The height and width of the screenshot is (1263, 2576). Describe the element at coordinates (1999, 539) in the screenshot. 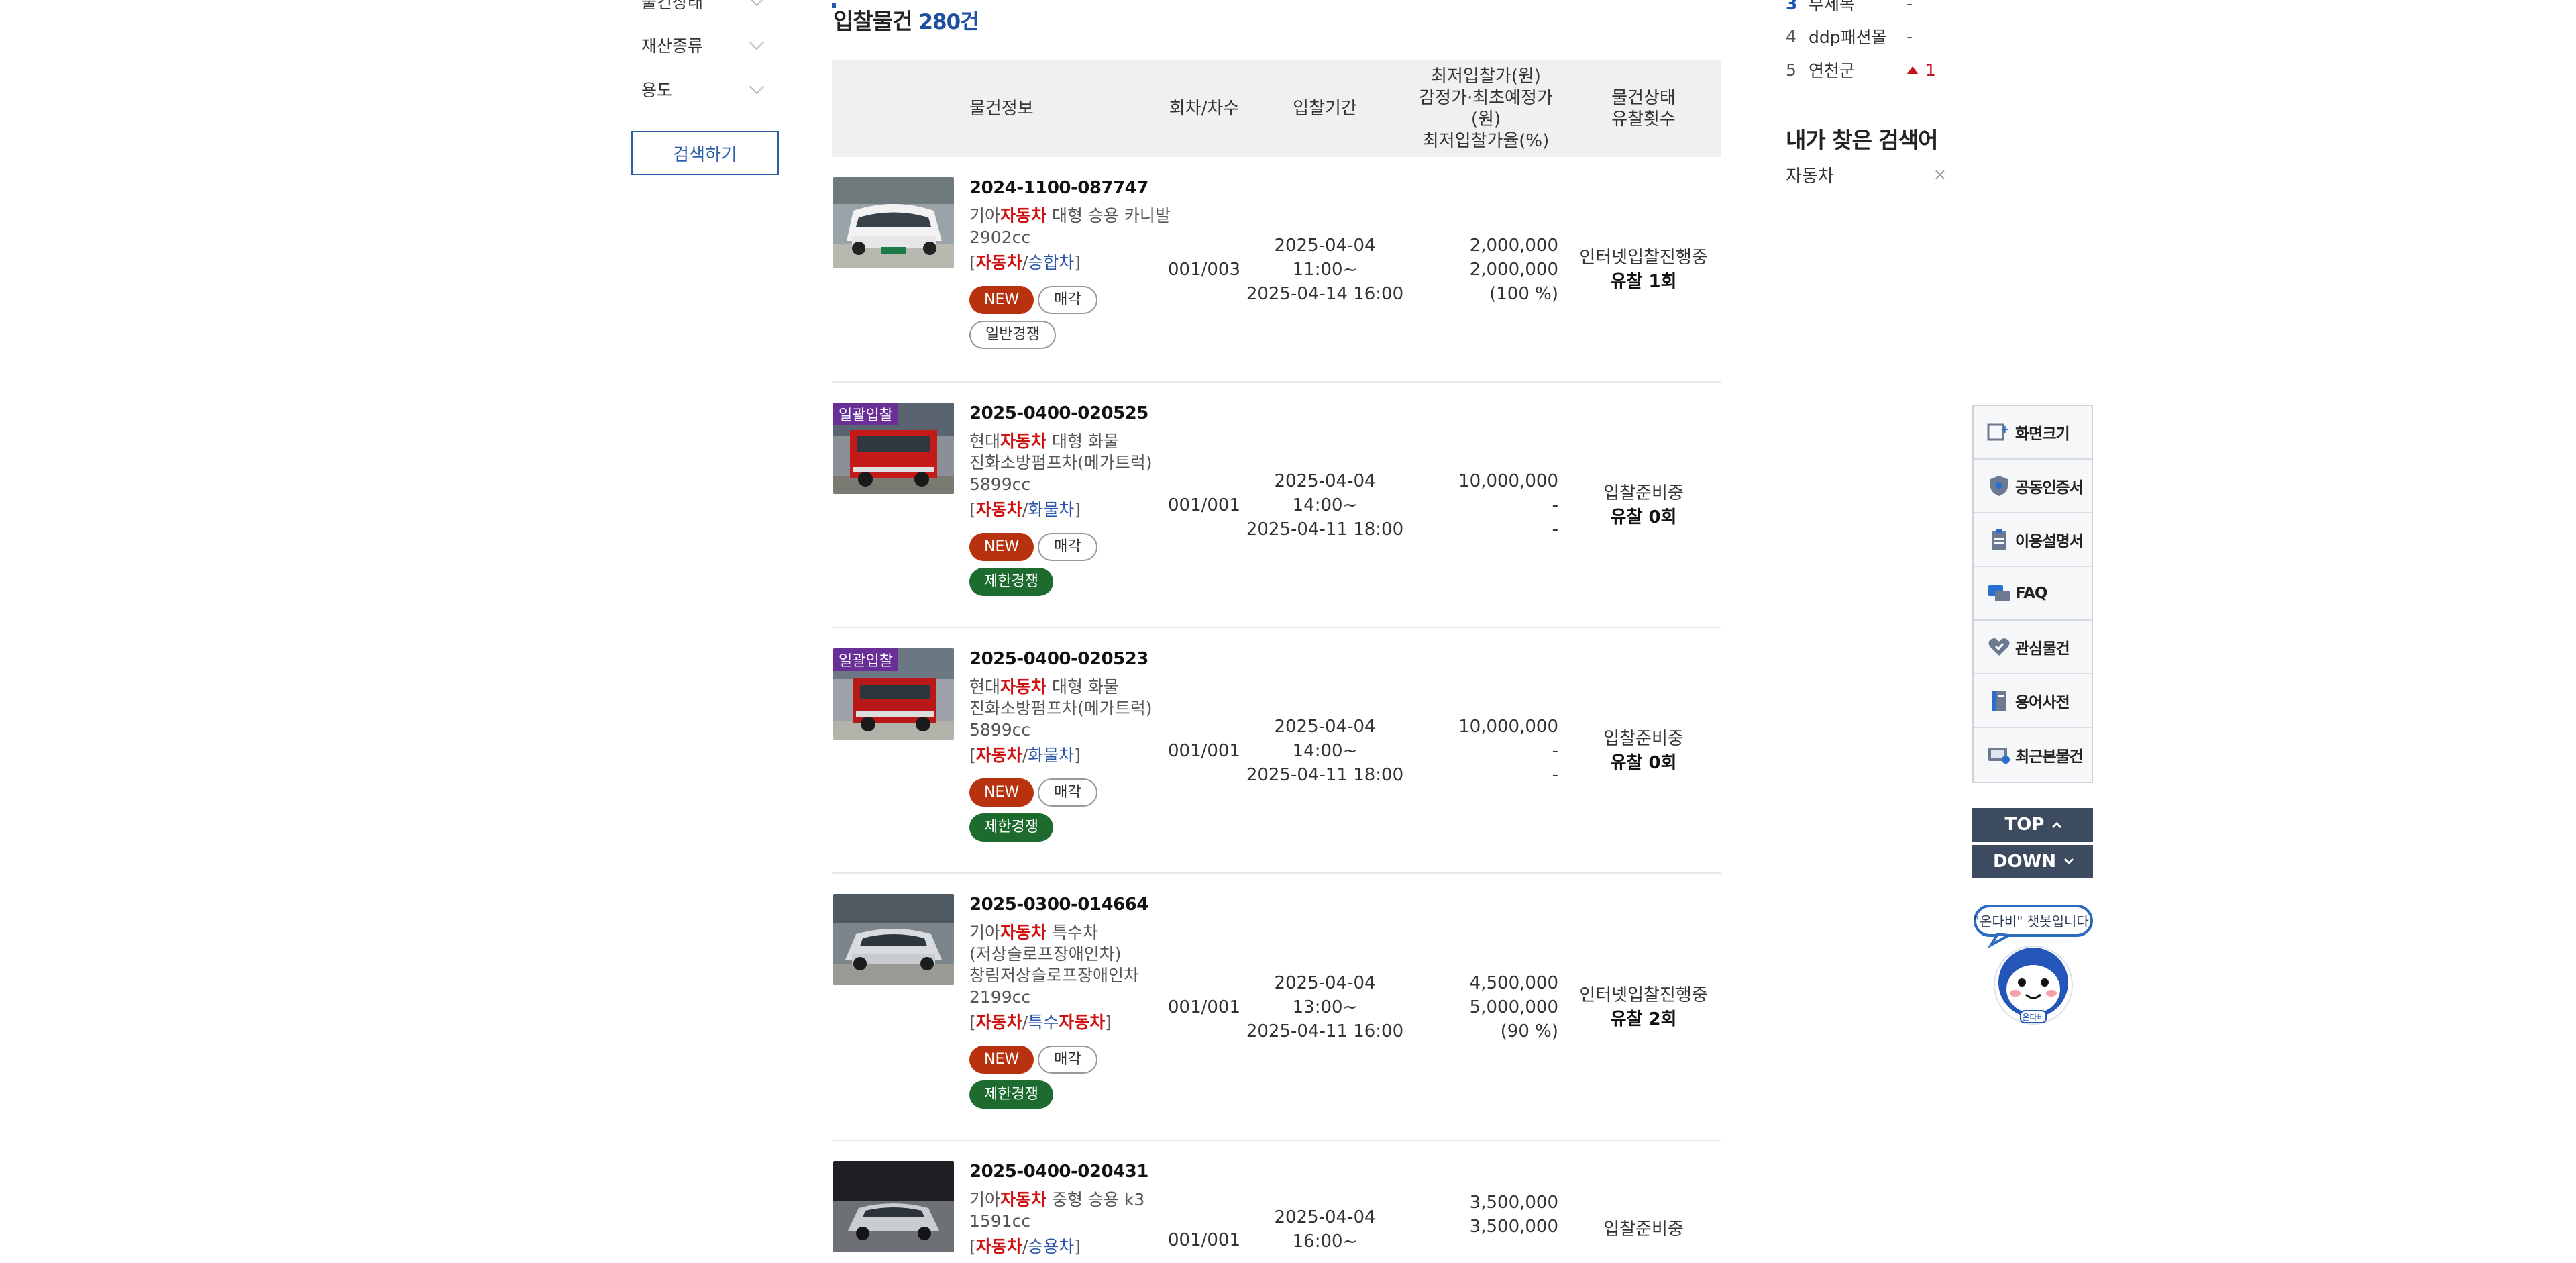

I see `manual-icon` at that location.